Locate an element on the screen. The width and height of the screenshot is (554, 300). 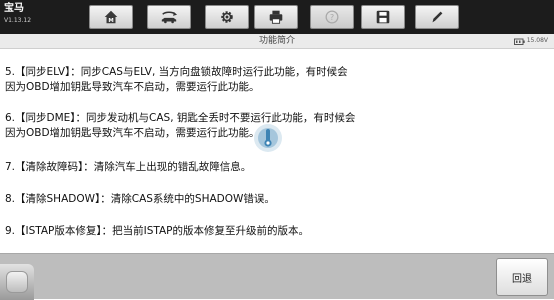
page-title: 功能简介 is located at coordinates (276, 41).